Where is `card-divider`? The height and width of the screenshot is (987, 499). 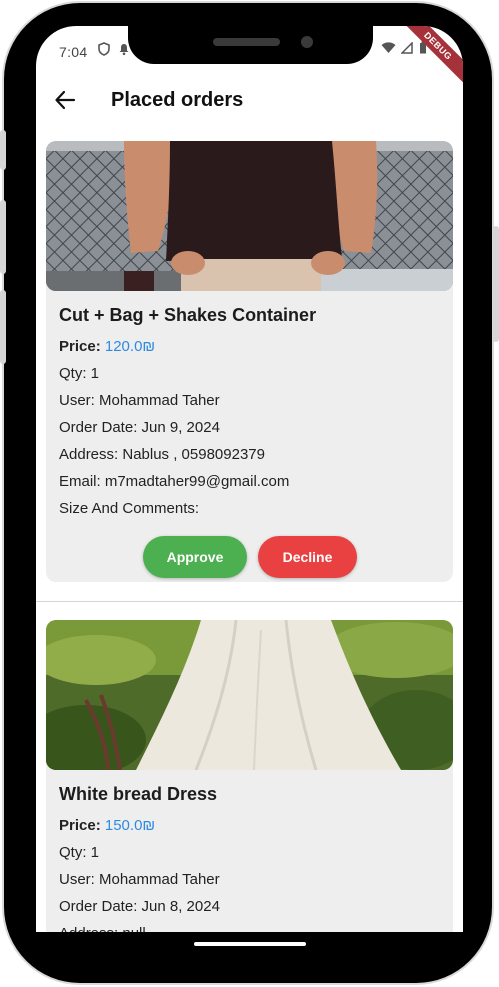 card-divider is located at coordinates (249, 601).